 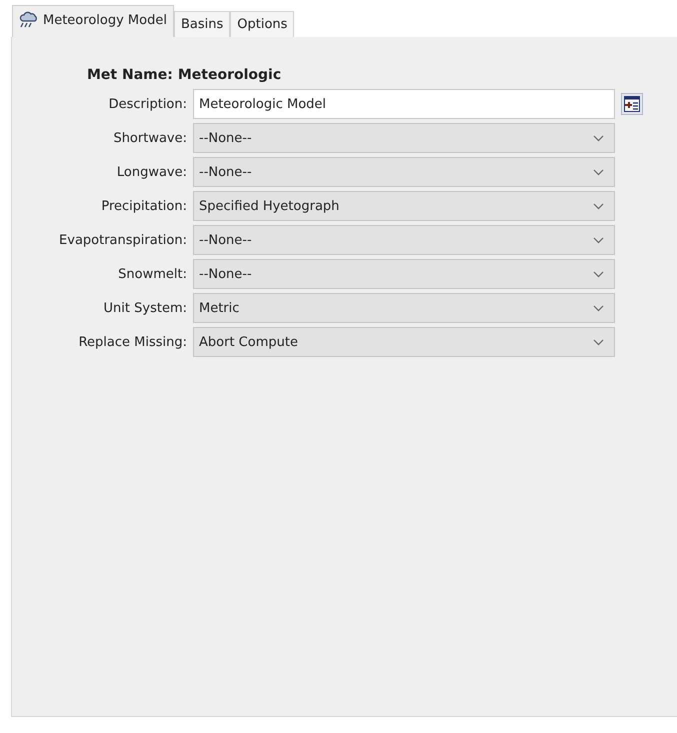 What do you see at coordinates (144, 308) in the screenshot?
I see `field-label: Unit System:` at bounding box center [144, 308].